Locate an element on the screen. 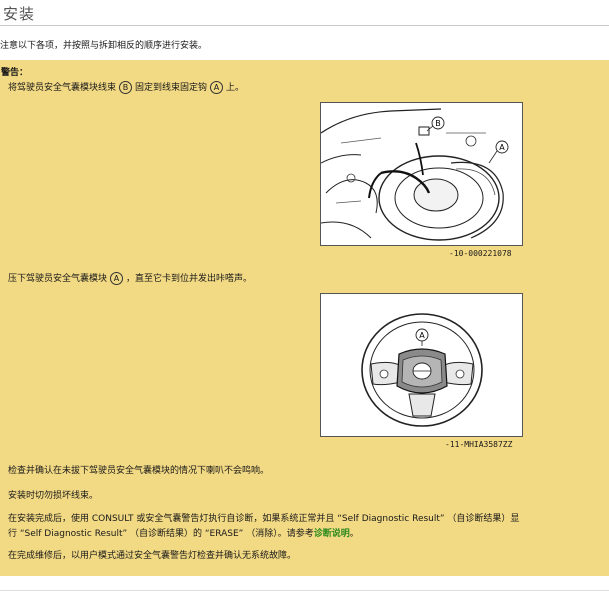 This screenshot has height=604, width=609. para-final-check: 在完成维修后，以用户模式通过安全气囊警告灯检查并确认无系统故障。 is located at coordinates (152, 556).